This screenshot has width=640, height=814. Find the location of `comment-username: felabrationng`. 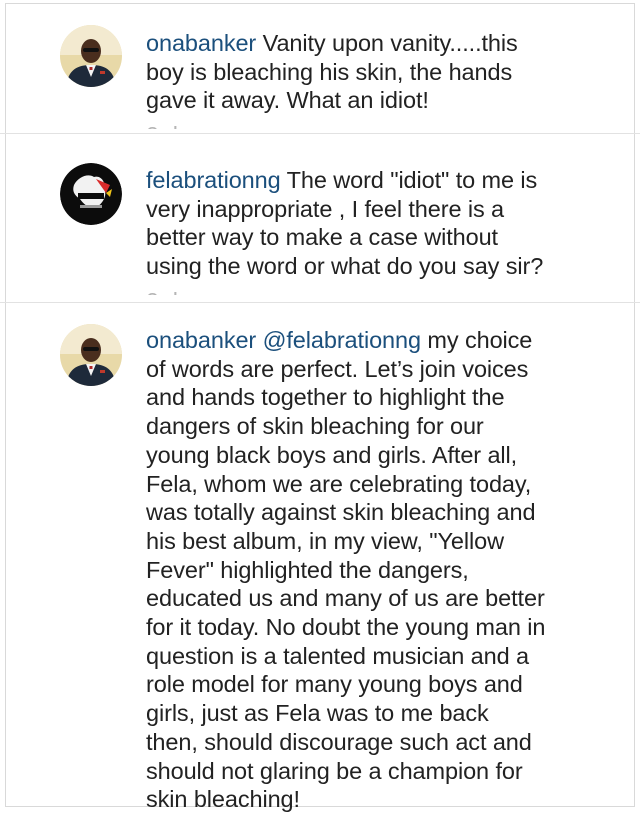

comment-username: felabrationng is located at coordinates (213, 180).